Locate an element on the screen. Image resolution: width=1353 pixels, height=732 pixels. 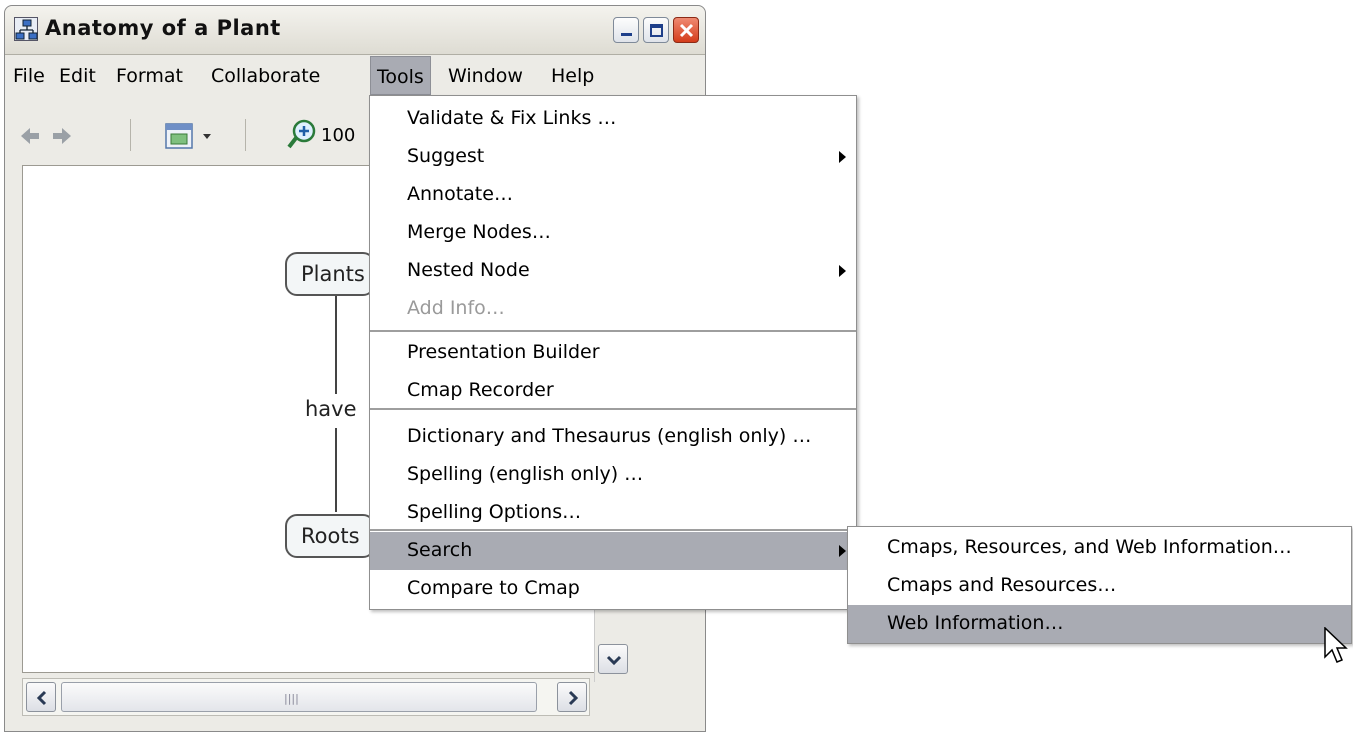
concept-node-roots: Roots is located at coordinates (330, 536).